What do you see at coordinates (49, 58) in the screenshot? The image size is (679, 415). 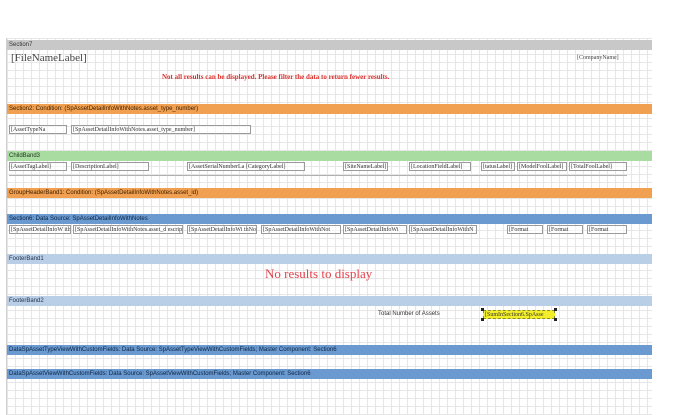 I see `file-name-label-field: [FileNameLabel]` at bounding box center [49, 58].